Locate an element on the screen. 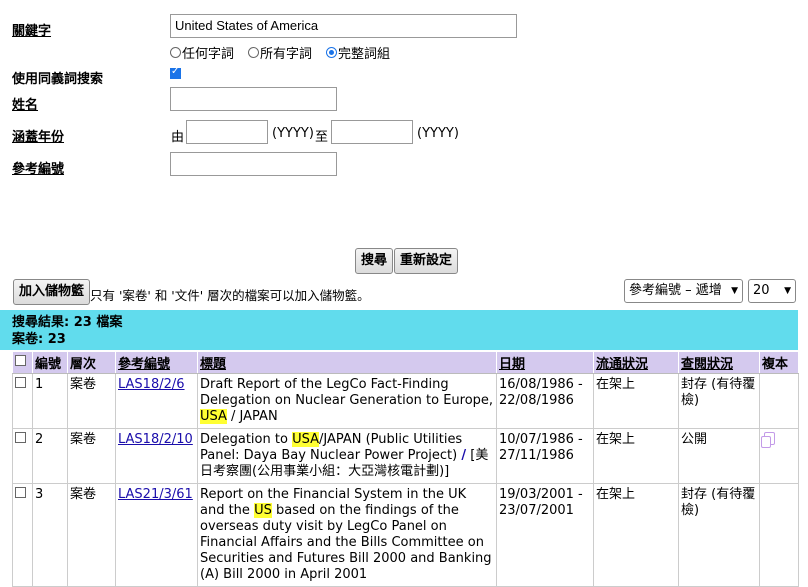  year-from-label: 由 is located at coordinates (178, 137).